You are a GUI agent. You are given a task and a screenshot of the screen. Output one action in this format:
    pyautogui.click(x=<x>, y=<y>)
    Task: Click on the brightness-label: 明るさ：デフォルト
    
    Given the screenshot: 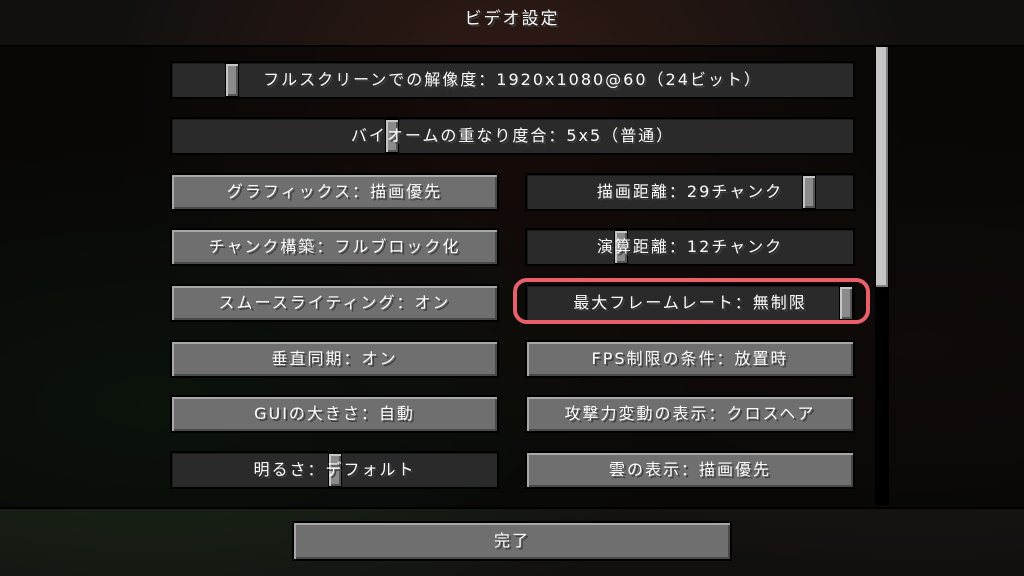 What is the action you would take?
    pyautogui.click(x=334, y=469)
    